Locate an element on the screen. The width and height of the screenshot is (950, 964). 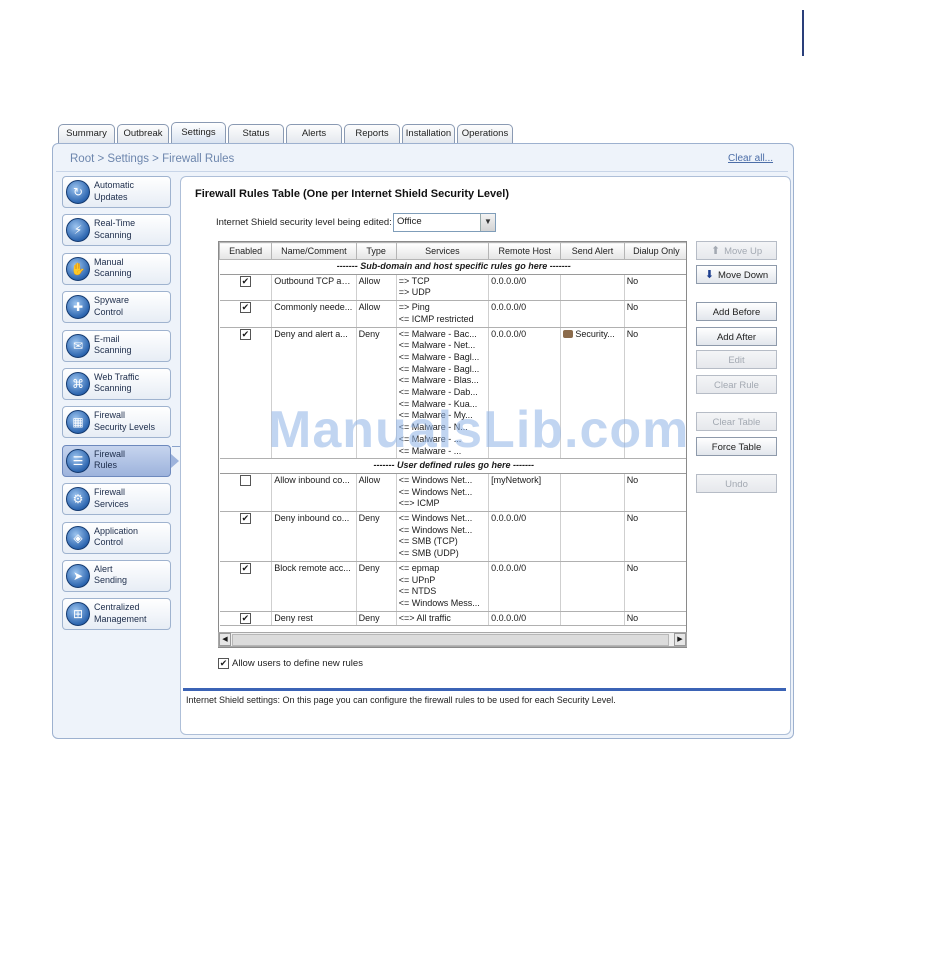
table-row: ✔ Deny rest Deny <=> All traffic 0.0.0.0/0 No is located at coordinates (452, 619).